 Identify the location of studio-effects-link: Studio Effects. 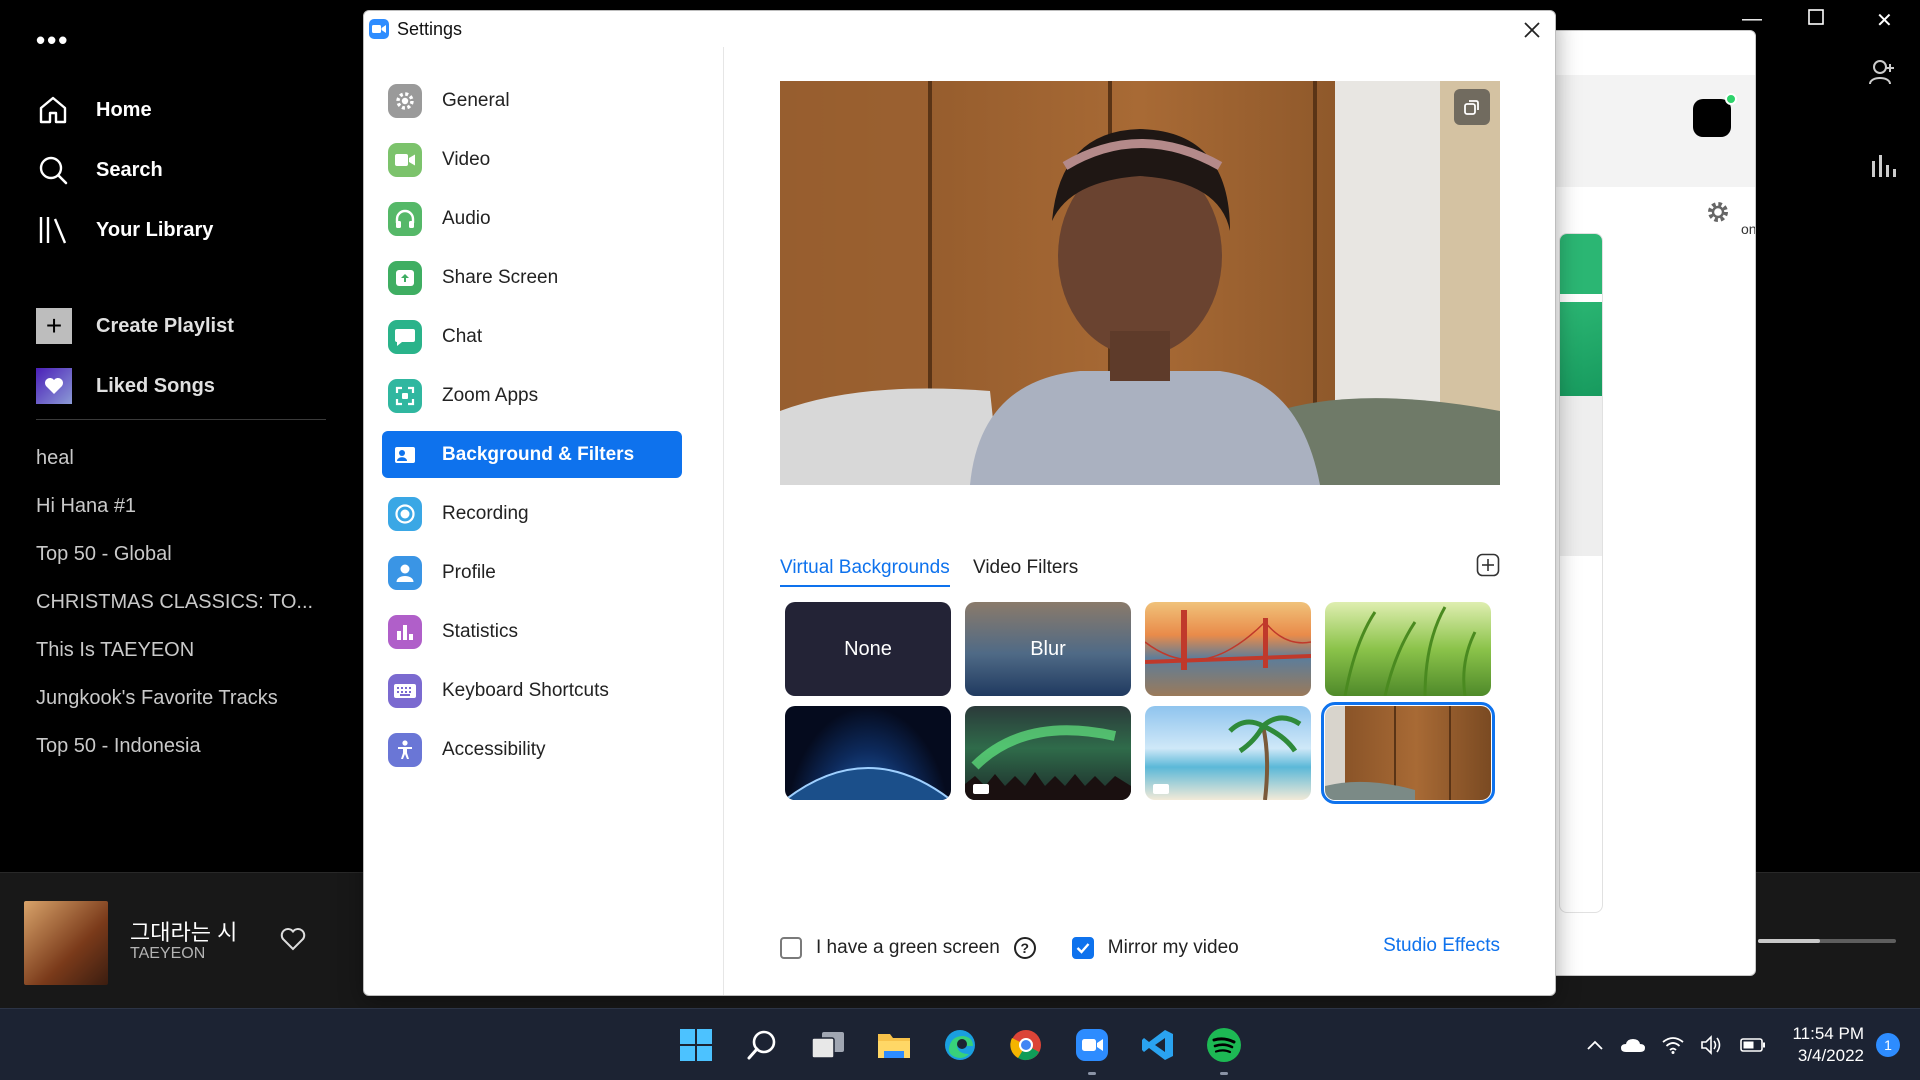
(1441, 946).